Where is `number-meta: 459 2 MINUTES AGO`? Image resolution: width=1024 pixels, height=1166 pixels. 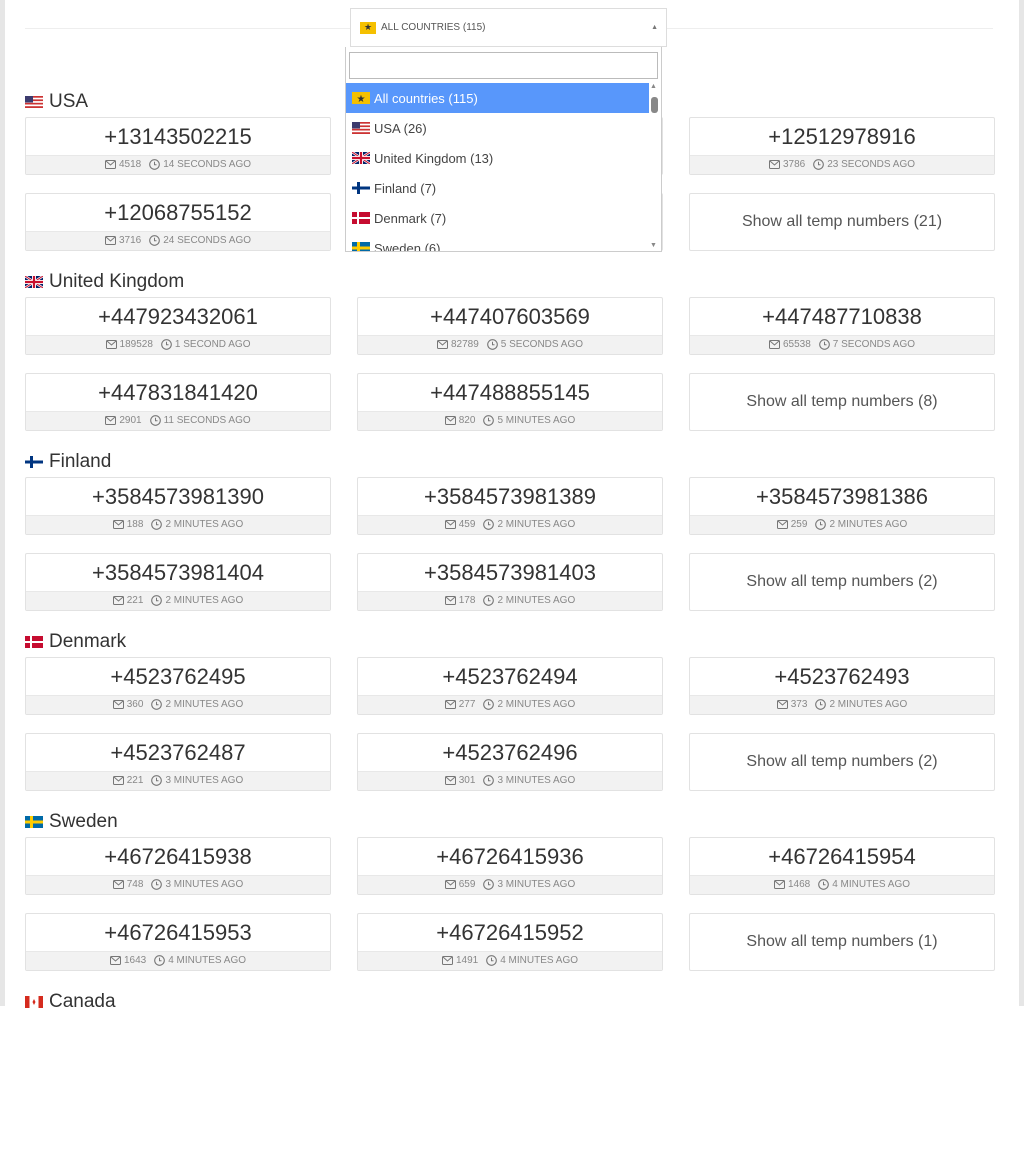
number-meta: 459 2 MINUTES AGO is located at coordinates (510, 524).